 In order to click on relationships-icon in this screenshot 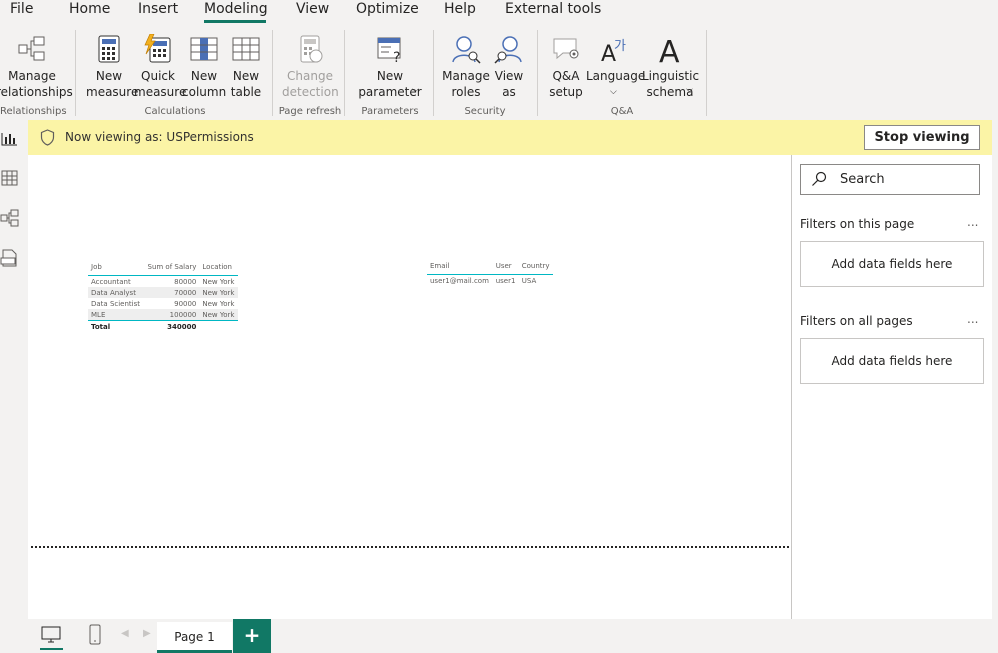, I will do `click(31, 48)`.